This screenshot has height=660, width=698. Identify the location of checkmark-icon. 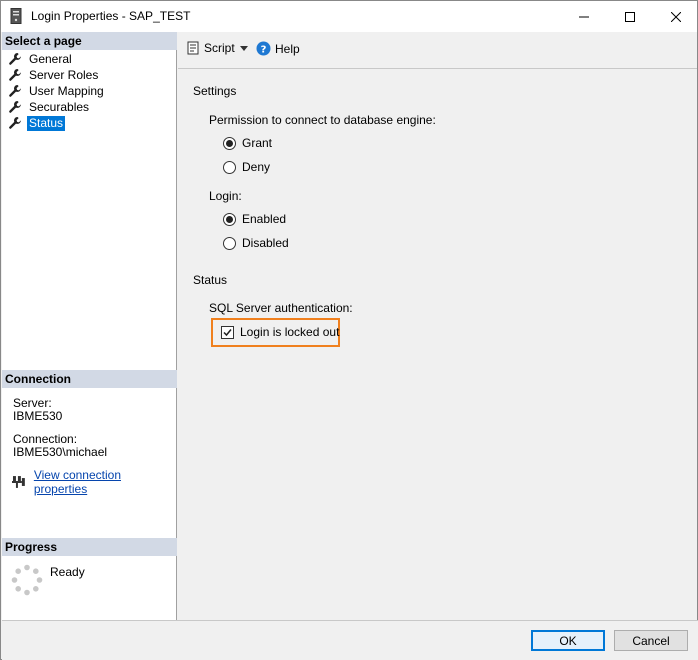
(227, 332).